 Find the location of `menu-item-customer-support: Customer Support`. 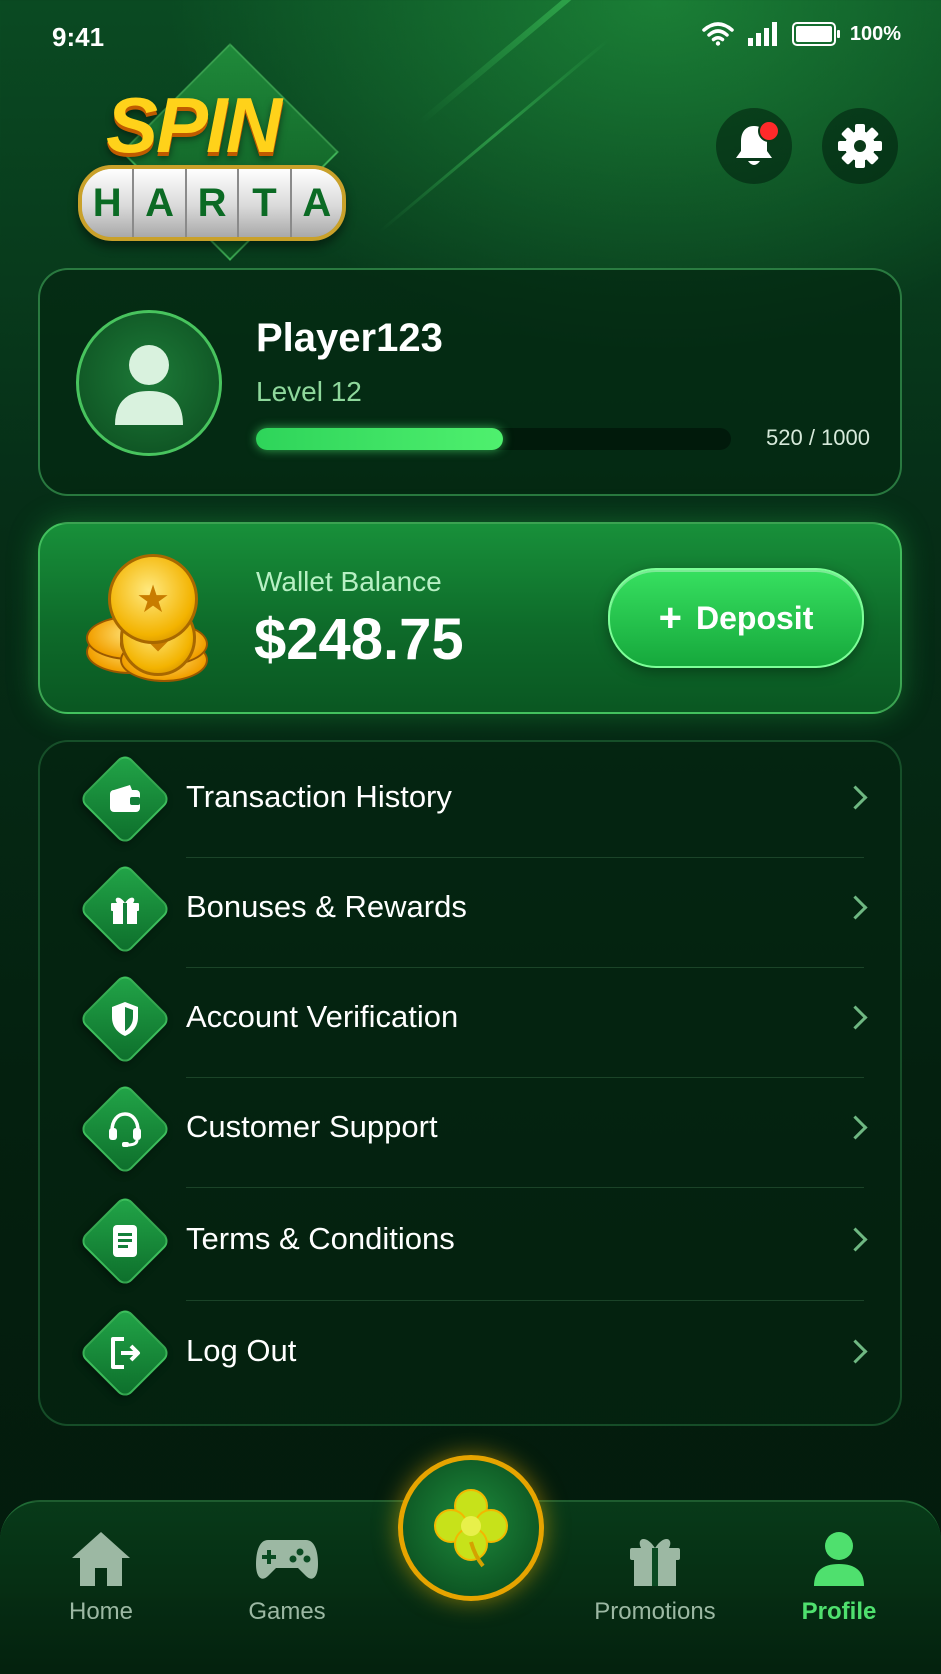

menu-item-customer-support: Customer Support is located at coordinates (470, 1127).